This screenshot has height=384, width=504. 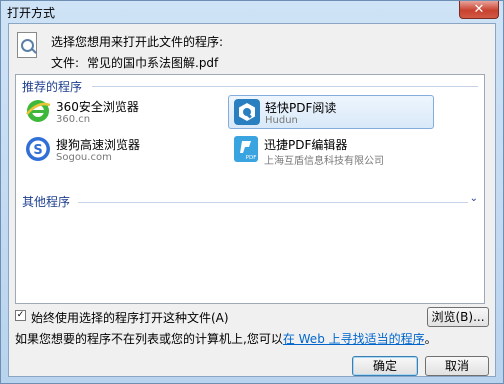 I want to click on cancel-button: 取消, so click(x=457, y=366).